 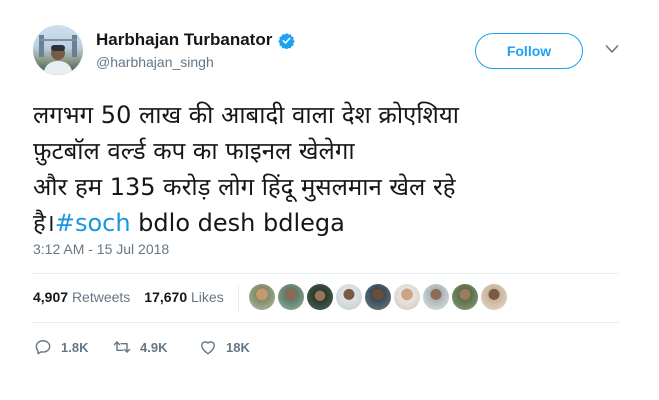 What do you see at coordinates (122, 347) in the screenshot?
I see `retweet-icon` at bounding box center [122, 347].